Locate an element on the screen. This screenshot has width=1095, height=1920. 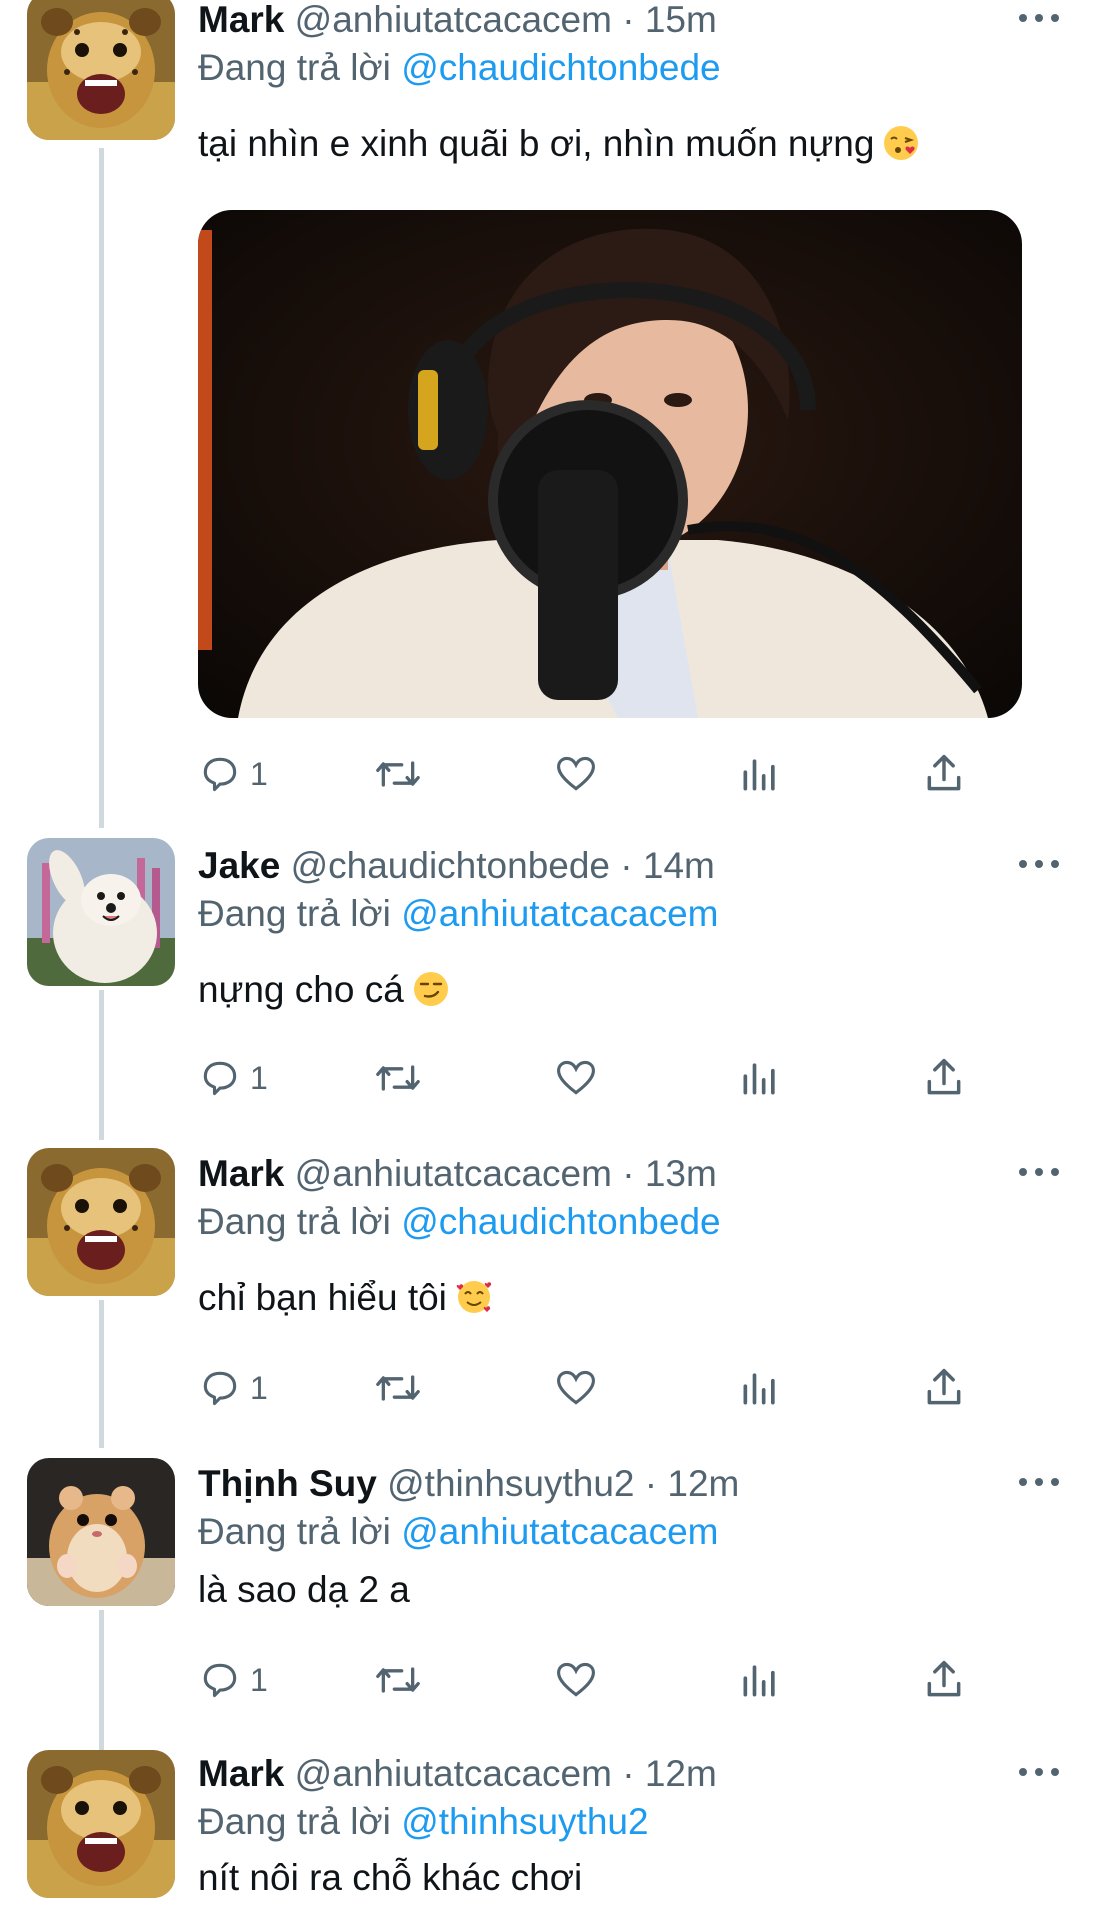
tweet-header: Mark @anhiutatcacacem · 15m is located at coordinates (626, 22).